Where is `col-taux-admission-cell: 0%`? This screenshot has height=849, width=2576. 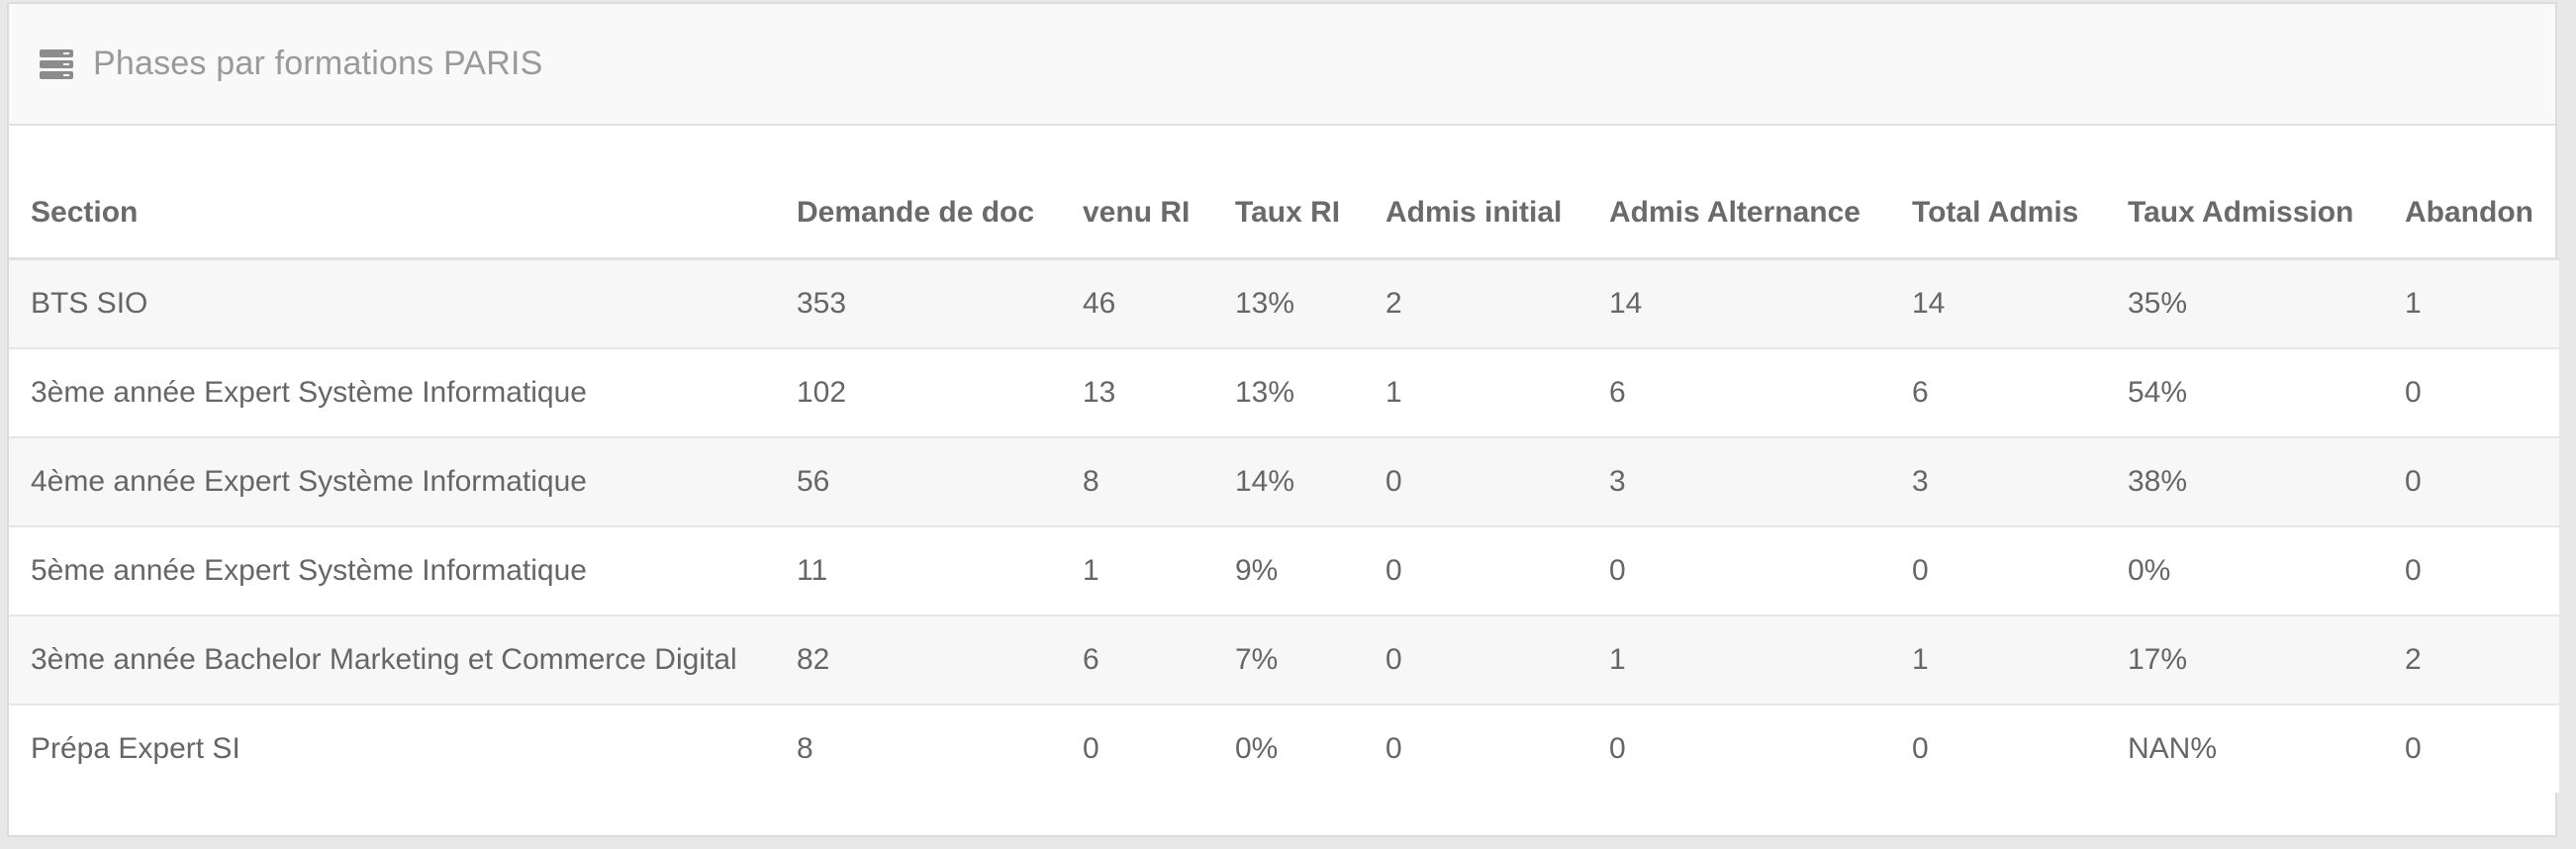 col-taux-admission-cell: 0% is located at coordinates (2244, 570).